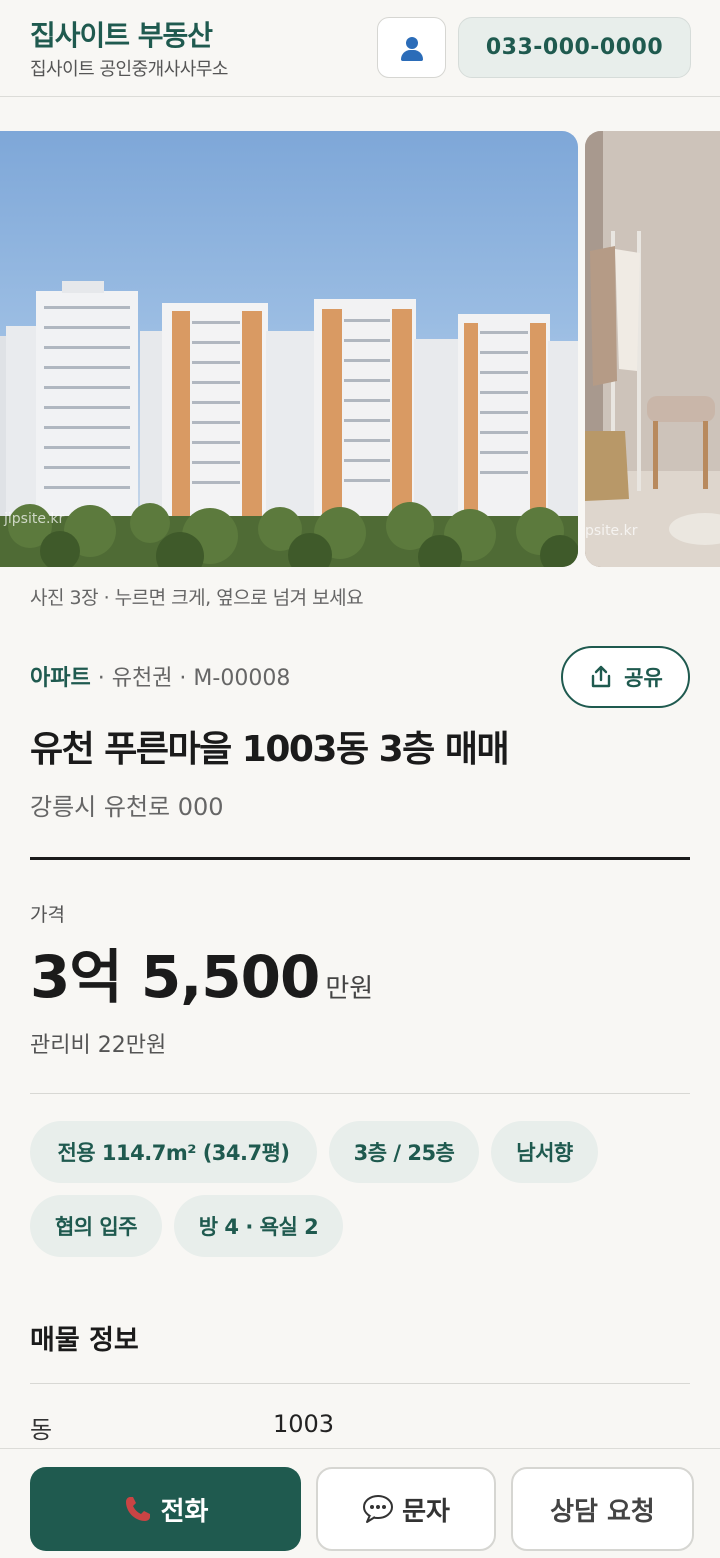 Image resolution: width=720 pixels, height=1558 pixels. I want to click on phone-button: 033-000-0000, so click(574, 47).